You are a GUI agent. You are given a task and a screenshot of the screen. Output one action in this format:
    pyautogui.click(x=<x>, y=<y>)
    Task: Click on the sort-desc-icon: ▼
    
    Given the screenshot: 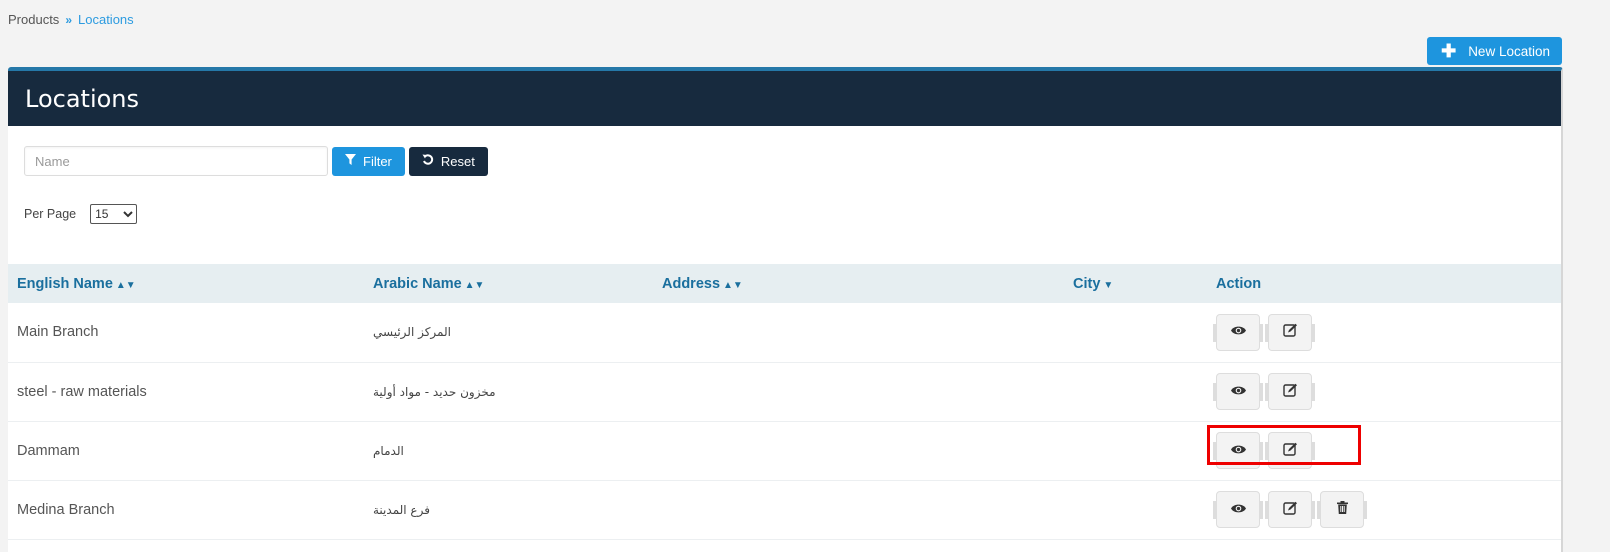 What is the action you would take?
    pyautogui.click(x=1108, y=285)
    